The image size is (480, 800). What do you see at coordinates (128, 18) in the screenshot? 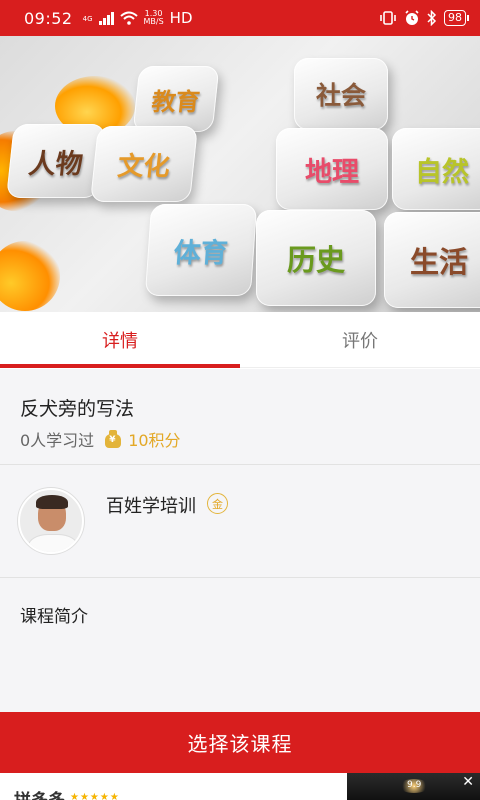
I see `wifi-icon` at bounding box center [128, 18].